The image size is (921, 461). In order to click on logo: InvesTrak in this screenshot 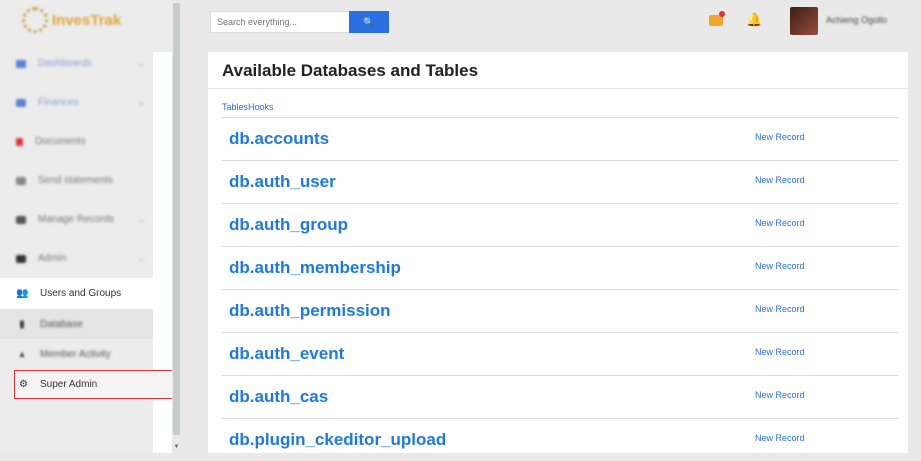, I will do `click(82, 20)`.